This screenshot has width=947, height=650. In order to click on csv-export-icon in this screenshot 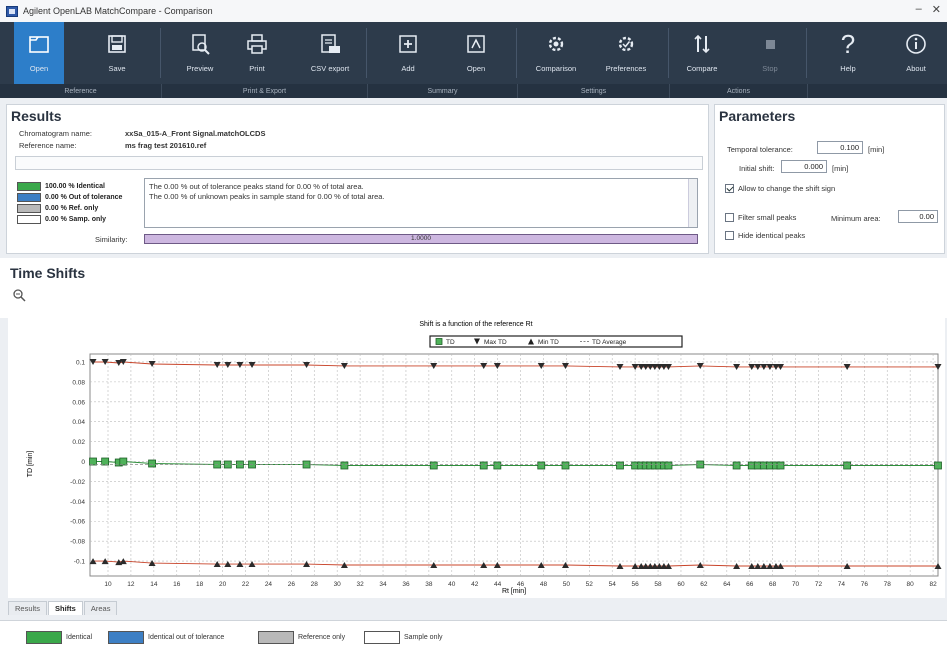, I will do `click(330, 44)`.